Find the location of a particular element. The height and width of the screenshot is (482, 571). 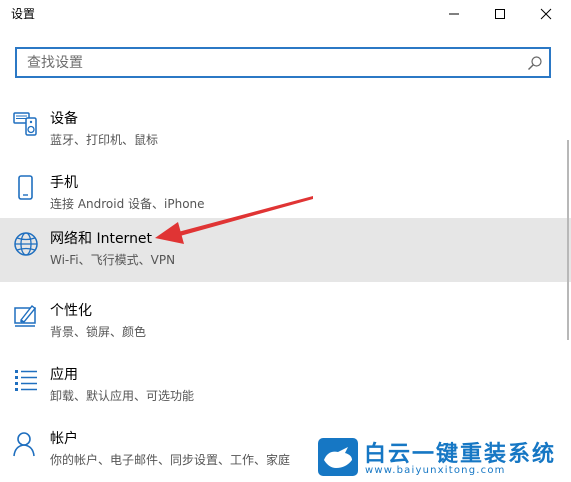

maximize-icon is located at coordinates (500, 14).